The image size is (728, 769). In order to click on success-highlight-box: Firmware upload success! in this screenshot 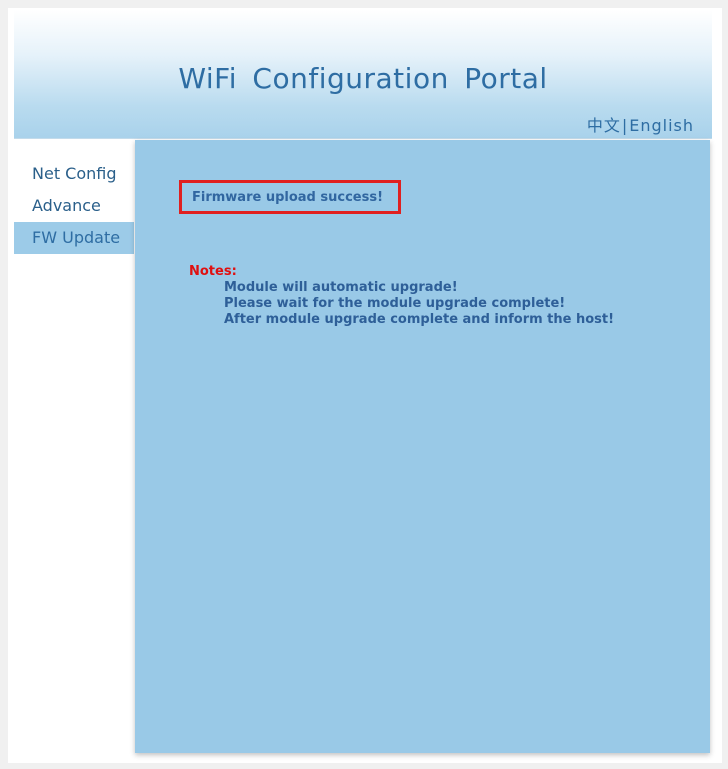, I will do `click(290, 197)`.